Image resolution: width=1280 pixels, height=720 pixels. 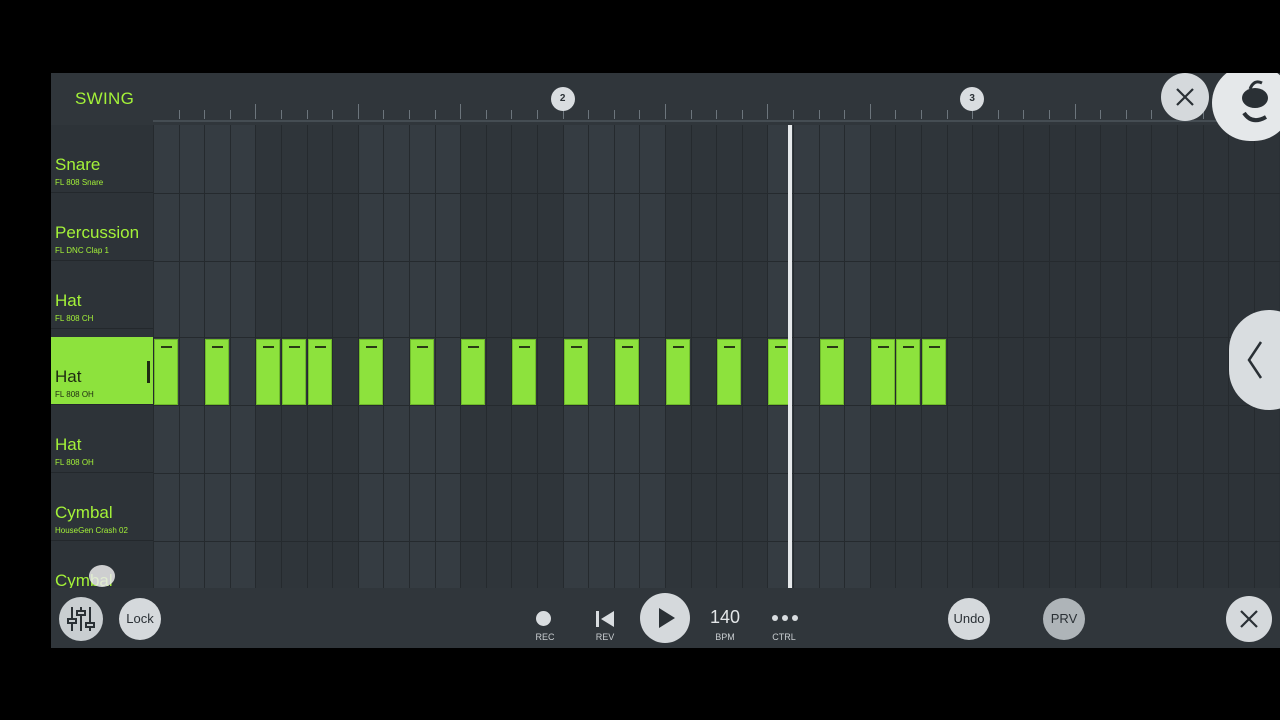 What do you see at coordinates (665, 99) in the screenshot?
I see `timeline-ruler: SWING 2 3` at bounding box center [665, 99].